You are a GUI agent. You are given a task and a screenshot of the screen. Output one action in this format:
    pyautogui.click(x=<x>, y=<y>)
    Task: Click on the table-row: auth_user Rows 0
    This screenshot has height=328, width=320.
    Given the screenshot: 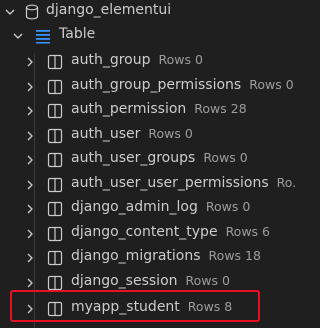 What is the action you would take?
    pyautogui.click(x=148, y=135)
    